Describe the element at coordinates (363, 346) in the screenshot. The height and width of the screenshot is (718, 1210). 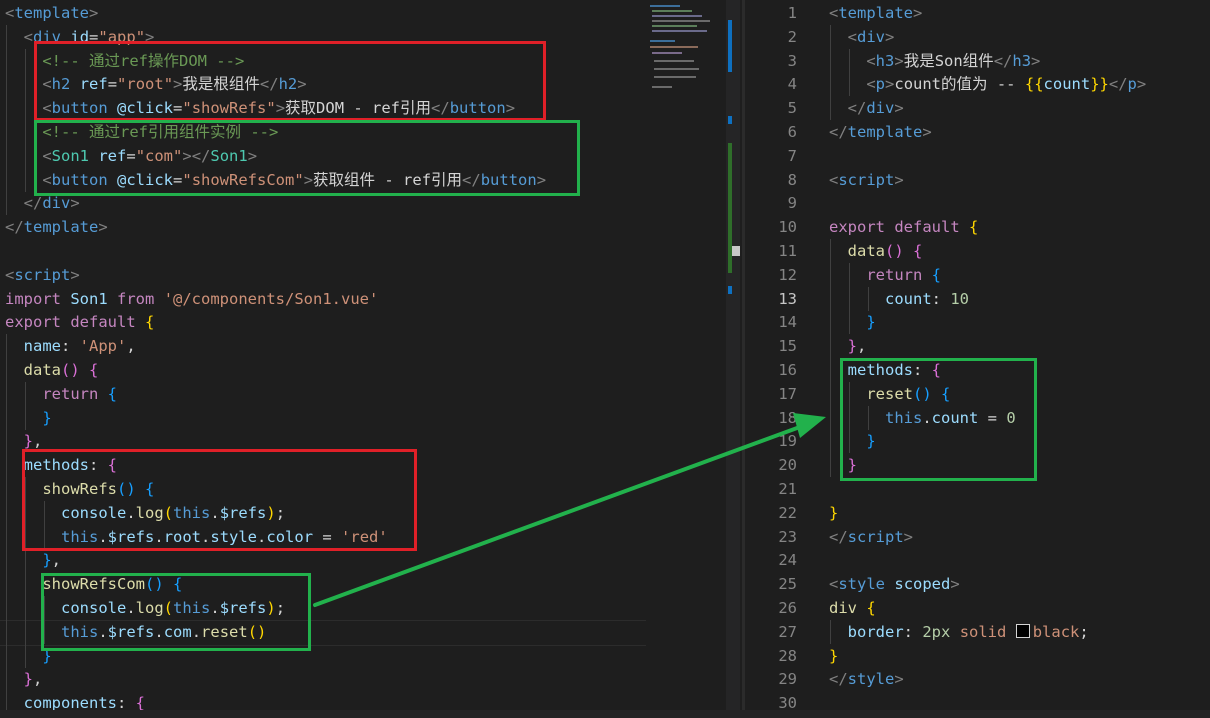
I see `code-line: name: 'App',` at that location.